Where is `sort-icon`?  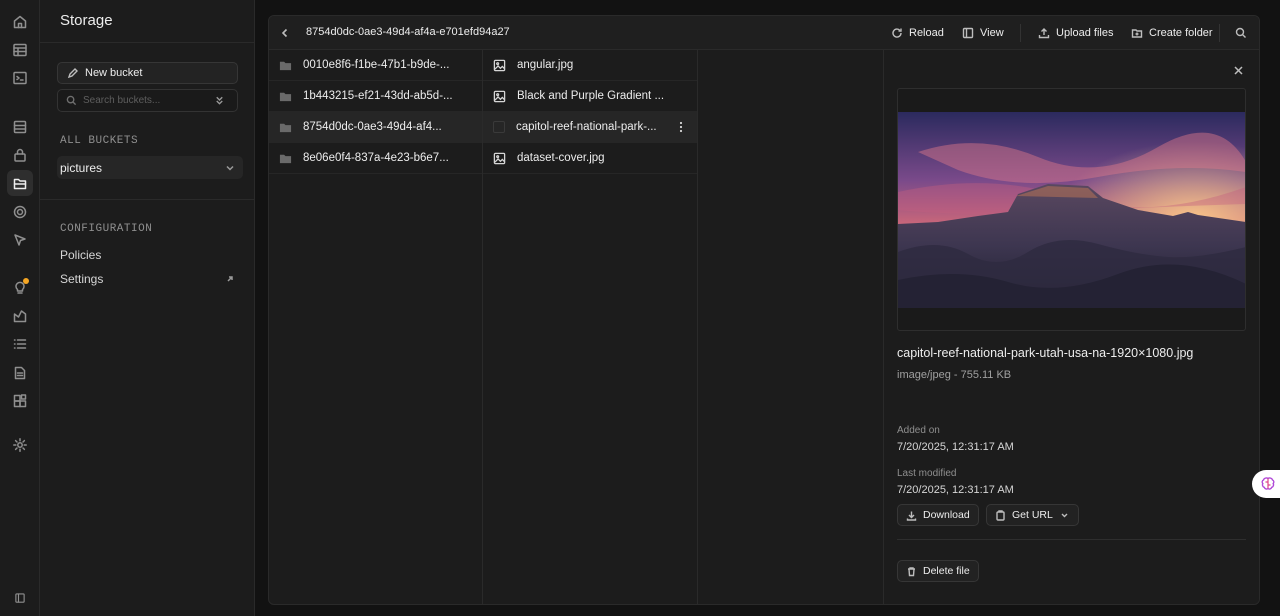
sort-icon is located at coordinates (219, 100).